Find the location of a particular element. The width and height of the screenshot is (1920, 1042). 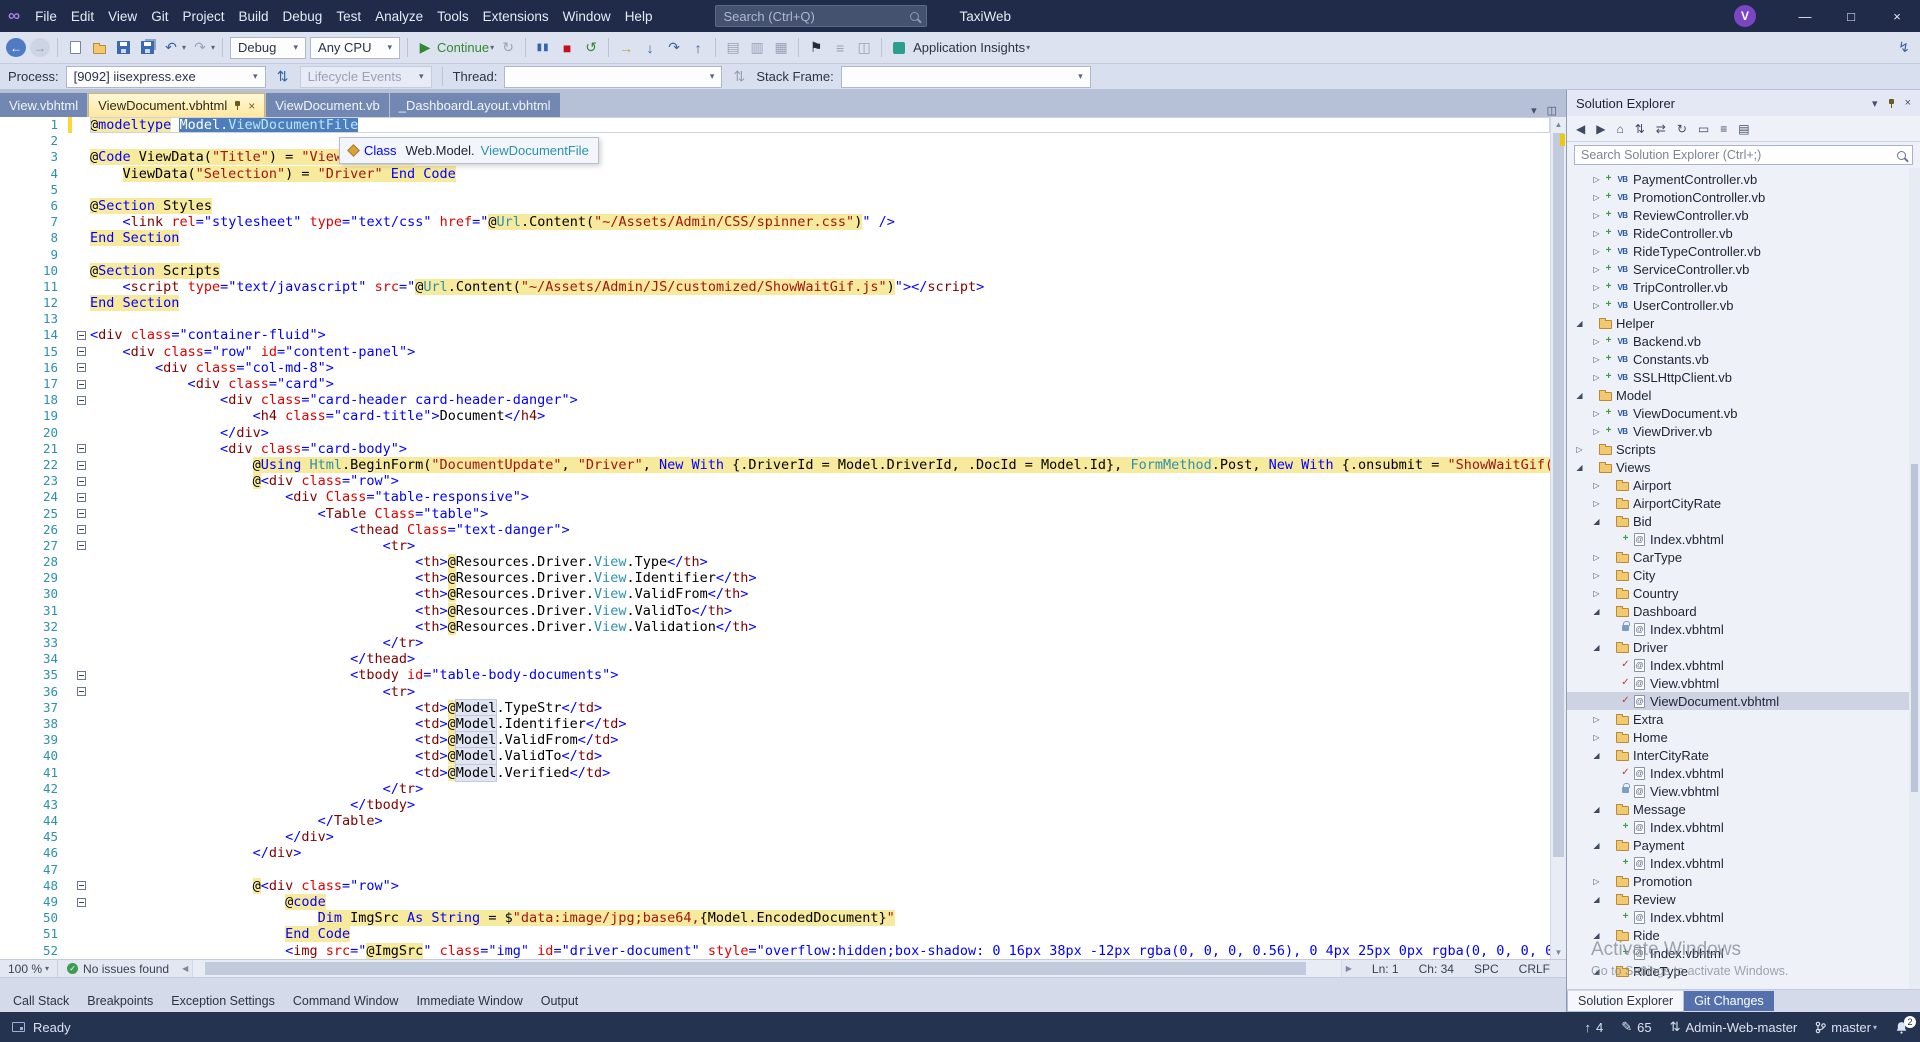

code-text: End Code is located at coordinates (820, 934).